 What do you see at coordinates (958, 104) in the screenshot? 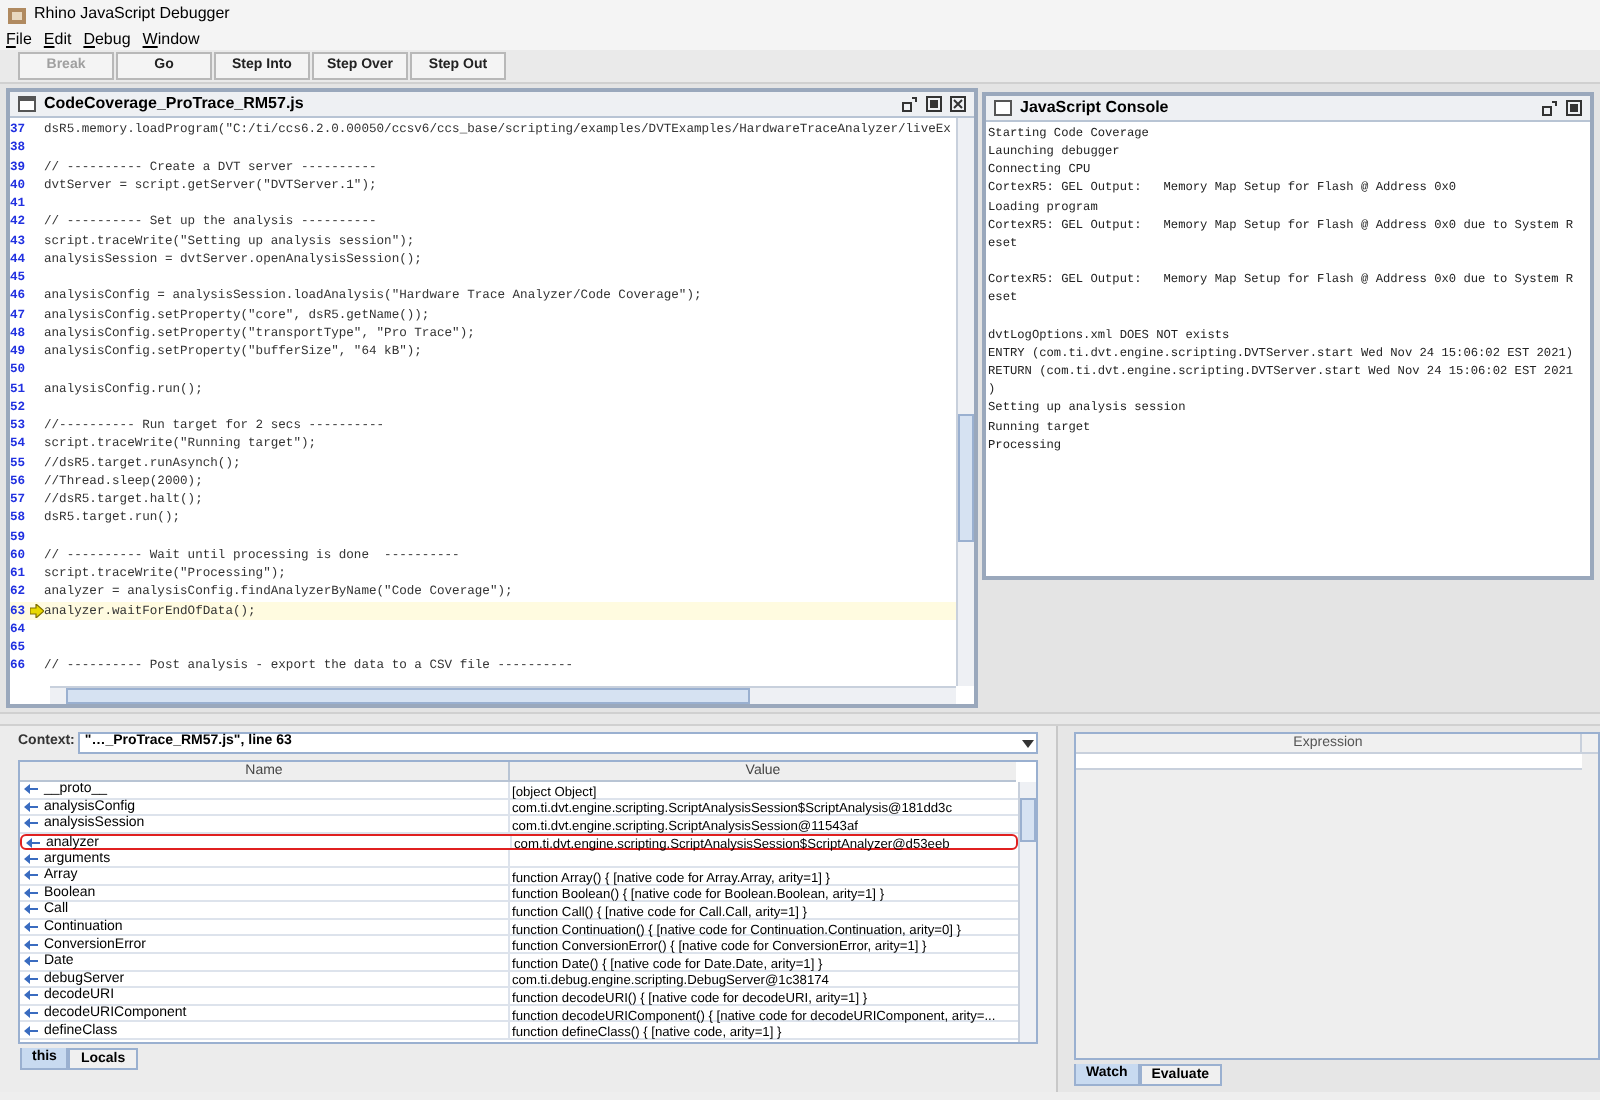
I see `close-icon` at bounding box center [958, 104].